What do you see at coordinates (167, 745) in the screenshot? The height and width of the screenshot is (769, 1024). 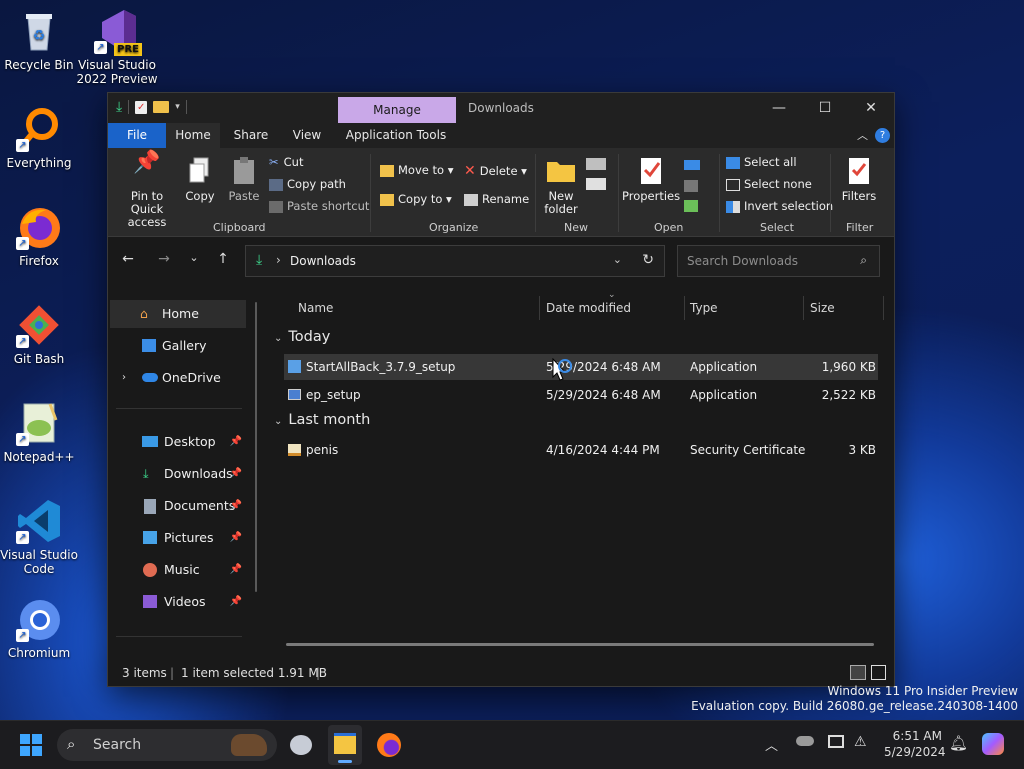 I see `taskbar-search: ⌕ Search` at bounding box center [167, 745].